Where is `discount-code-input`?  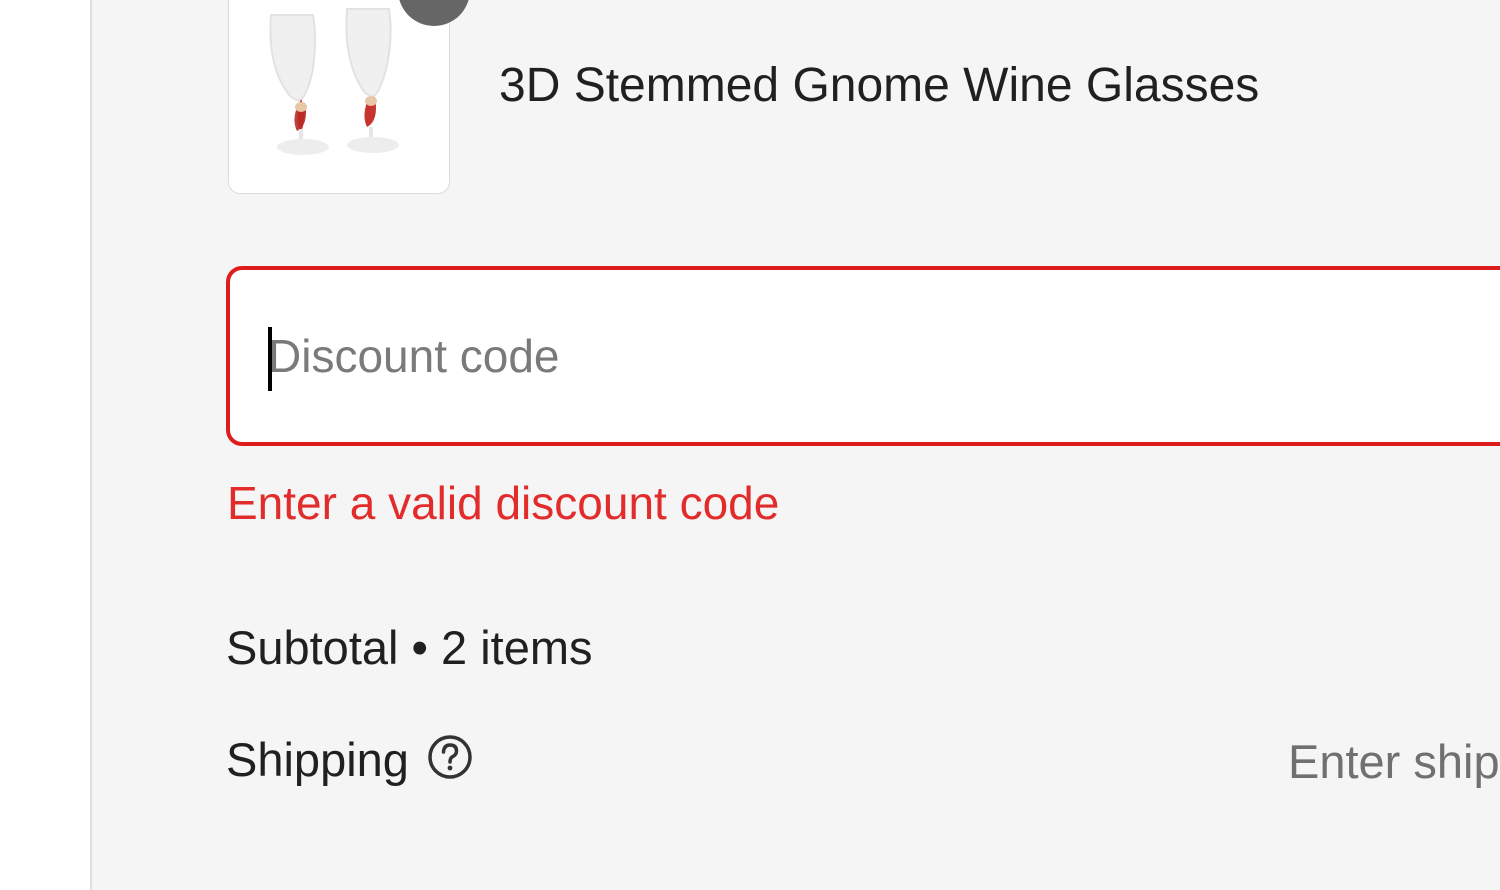 discount-code-input is located at coordinates (868, 356).